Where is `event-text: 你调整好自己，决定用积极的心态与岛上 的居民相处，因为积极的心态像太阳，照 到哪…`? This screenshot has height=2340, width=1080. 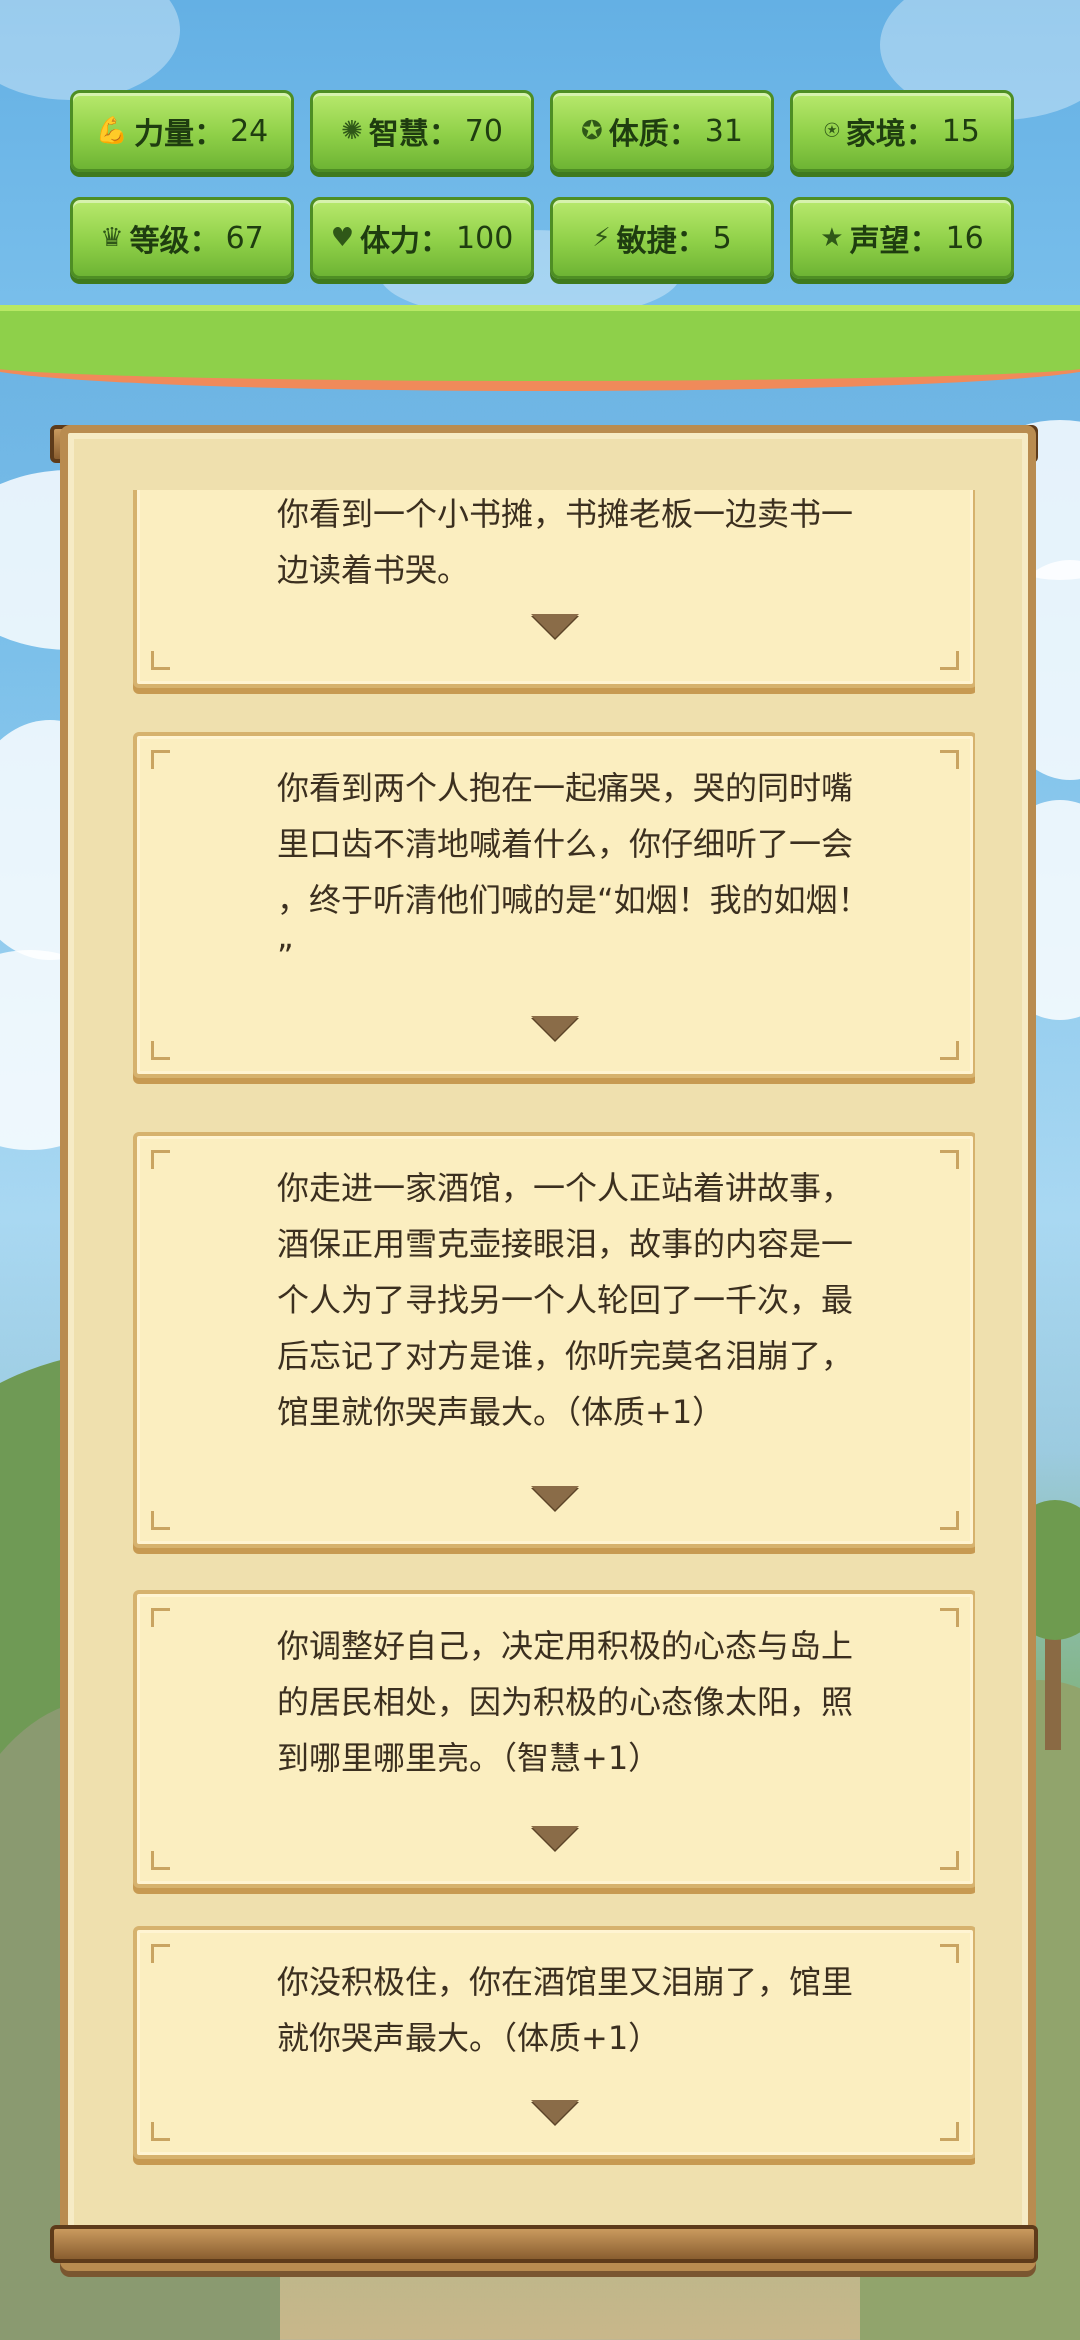 event-text: 你调整好自己，决定用积极的心态与岛上 的居民相处，因为积极的心态像太阳，照 到哪… is located at coordinates (565, 1702).